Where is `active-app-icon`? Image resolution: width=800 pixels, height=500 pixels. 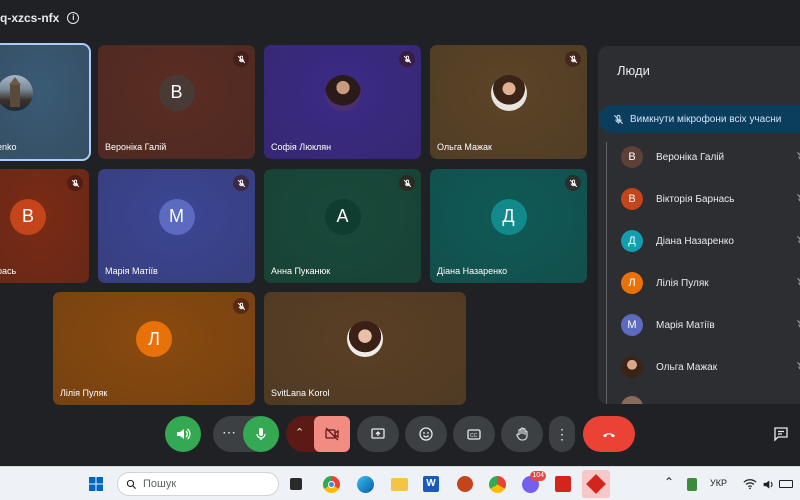 active-app-icon is located at coordinates (596, 484).